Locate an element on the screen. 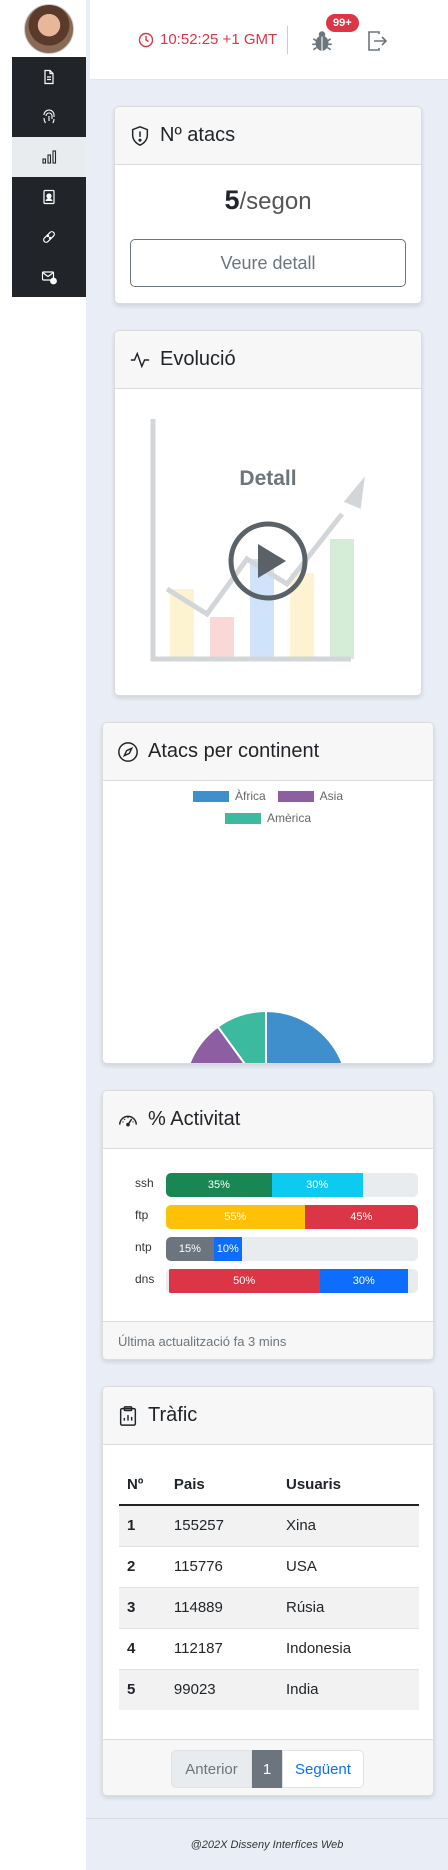  progress-segment: 45% is located at coordinates (361, 1217).